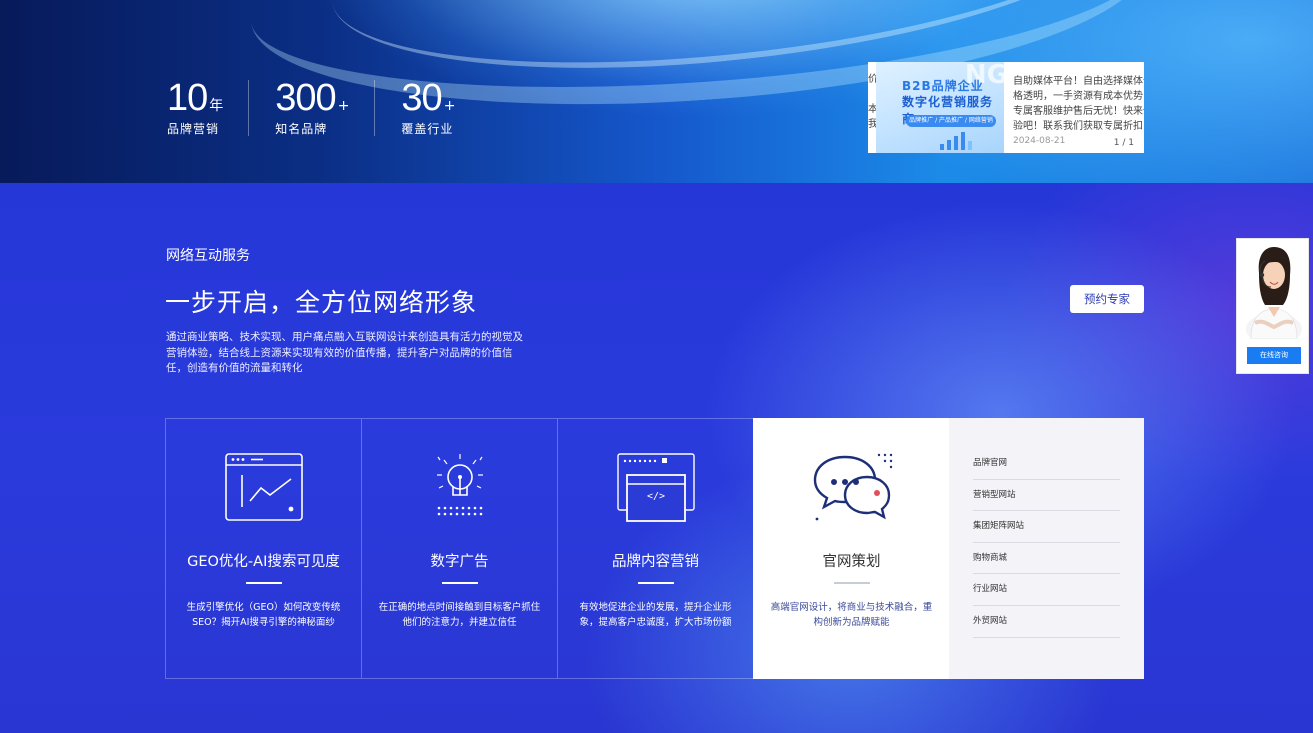  What do you see at coordinates (263, 615) in the screenshot?
I see `card-description: 生成引擎优化（GEO）如何改变传统SEO？揭开AI搜寻引擎的神秘面纱` at bounding box center [263, 615].